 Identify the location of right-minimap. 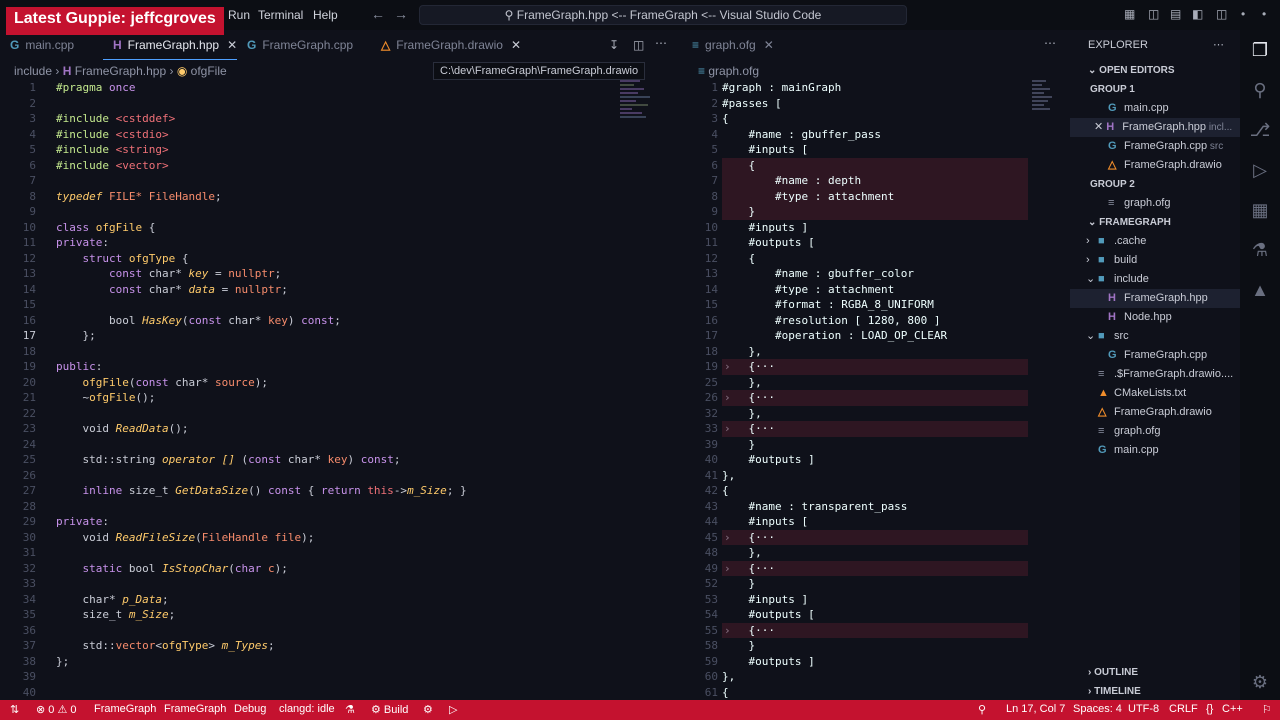
(1052, 140).